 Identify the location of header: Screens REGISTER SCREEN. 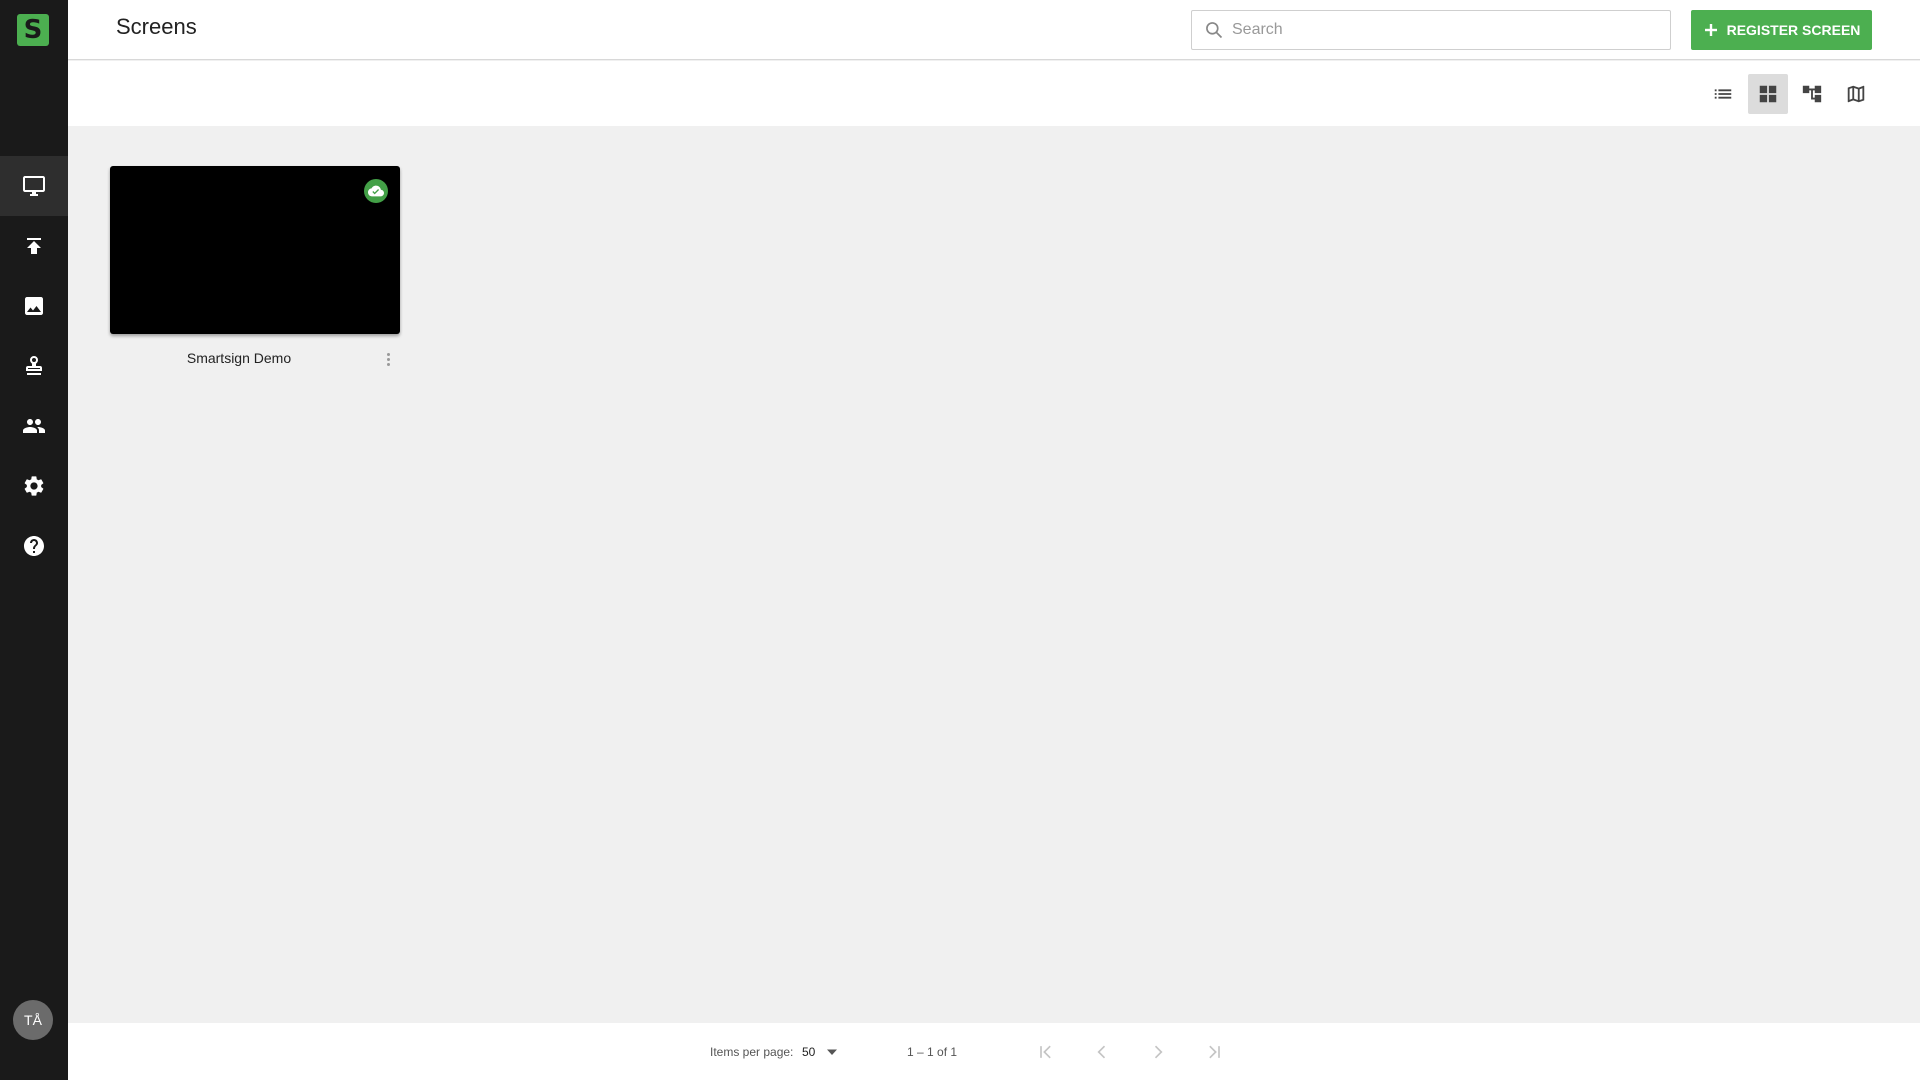
(994, 30).